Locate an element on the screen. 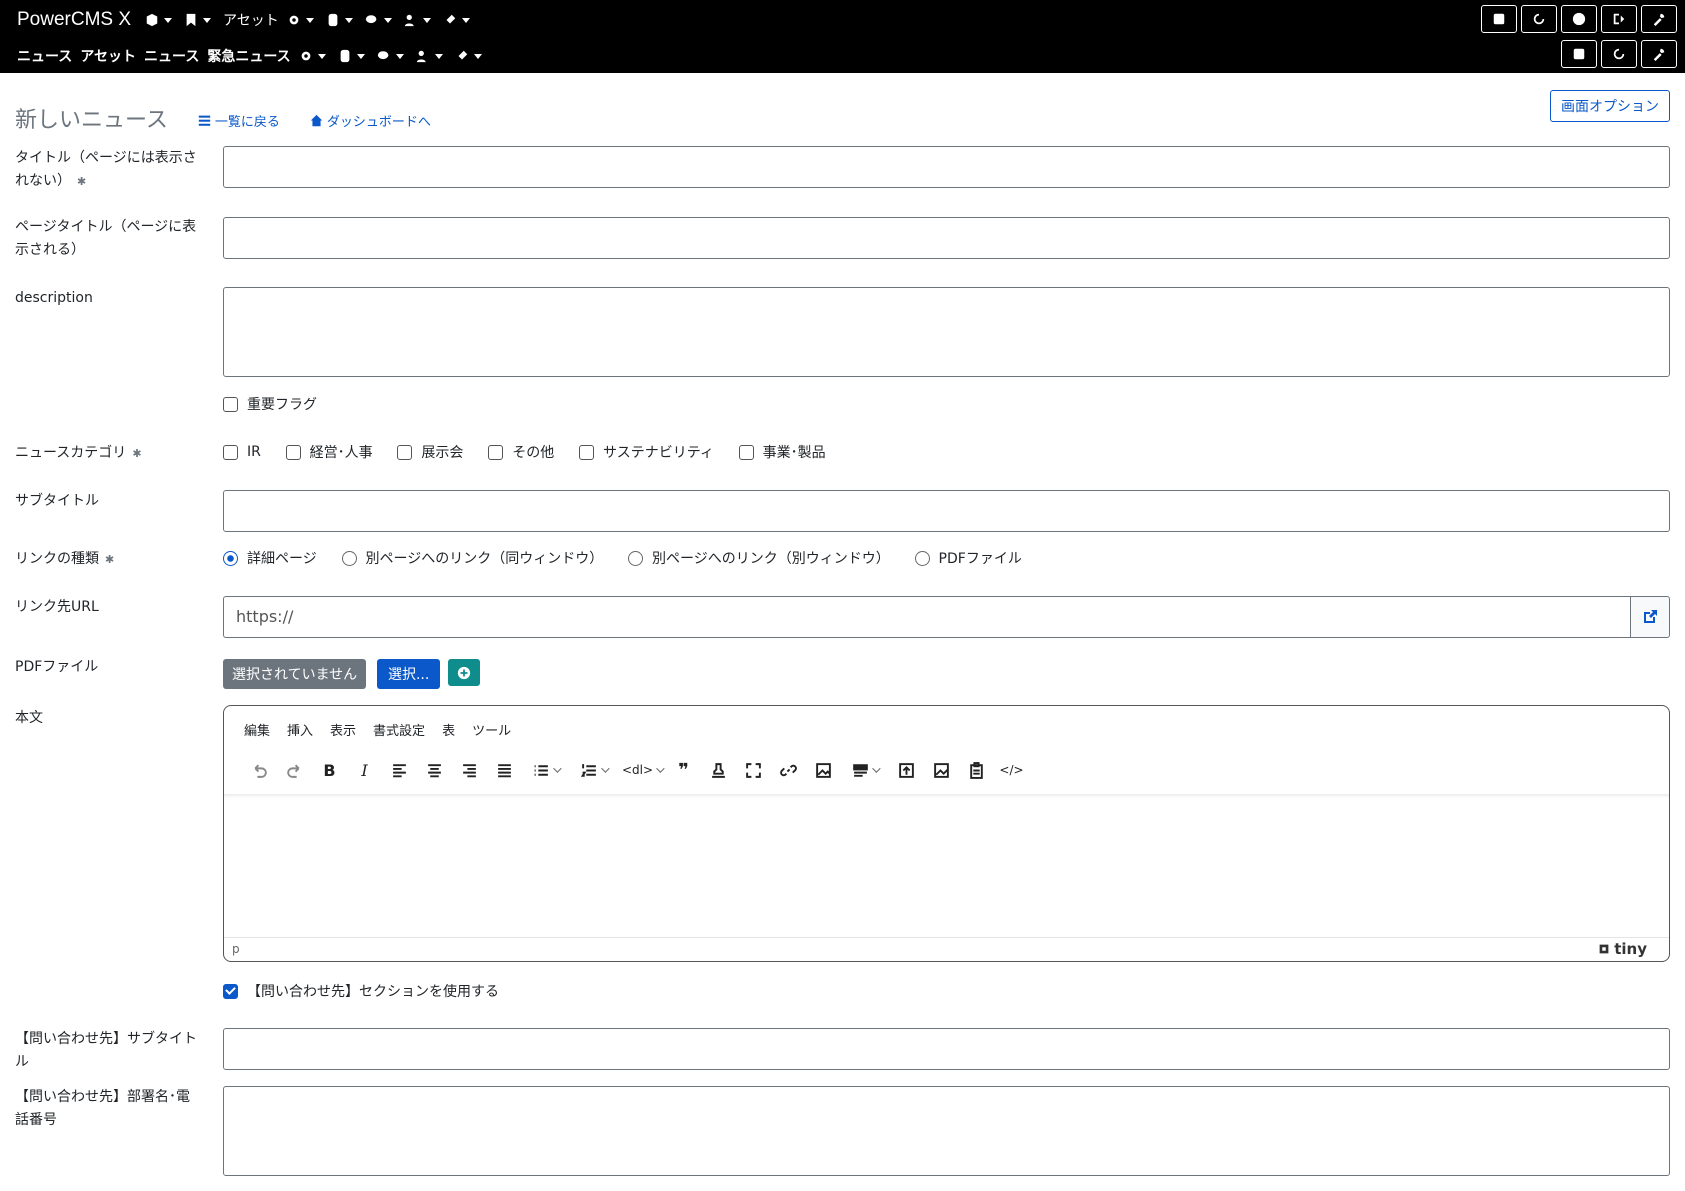 The image size is (1685, 1191). plug-icon is located at coordinates (450, 20).